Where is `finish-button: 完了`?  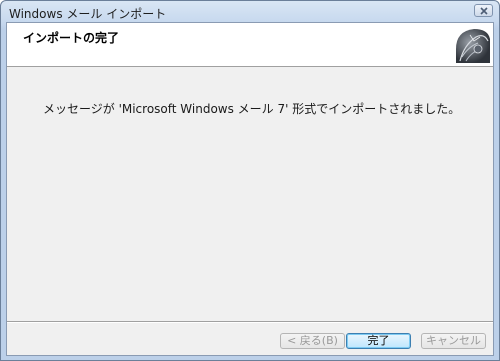 finish-button: 完了 is located at coordinates (378, 341).